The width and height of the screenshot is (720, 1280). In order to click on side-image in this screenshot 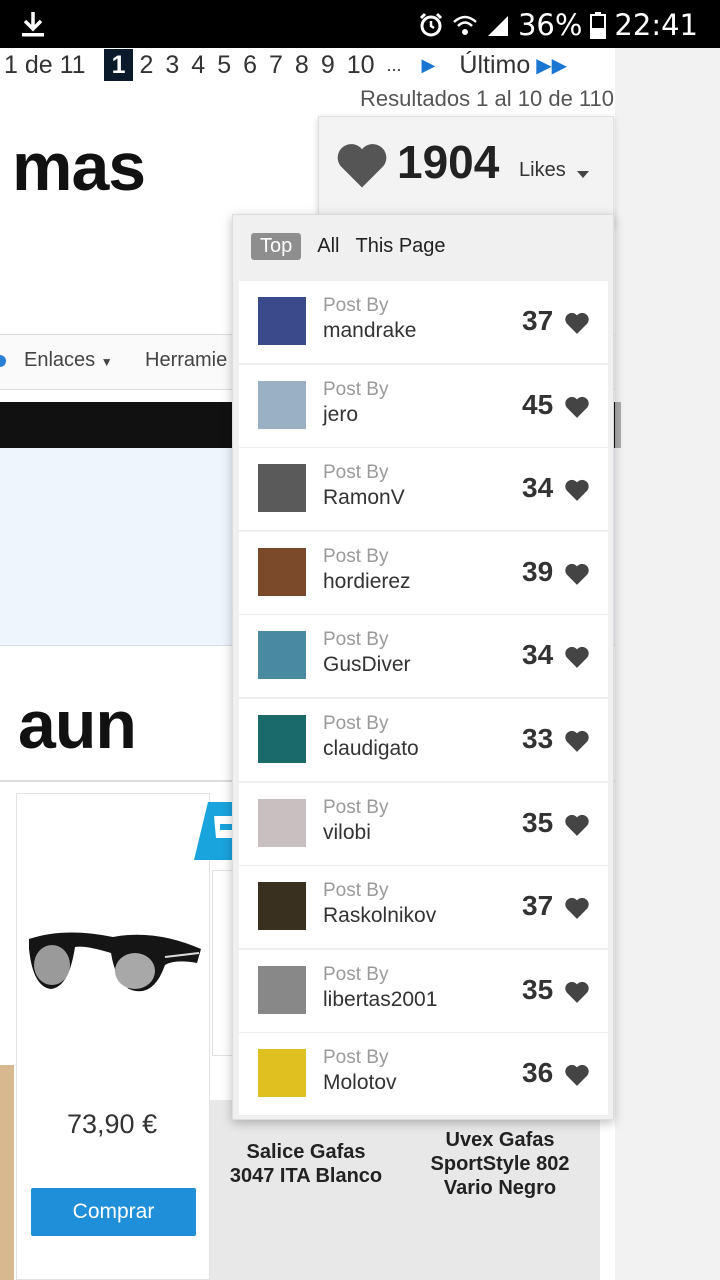, I will do `click(7, 1172)`.